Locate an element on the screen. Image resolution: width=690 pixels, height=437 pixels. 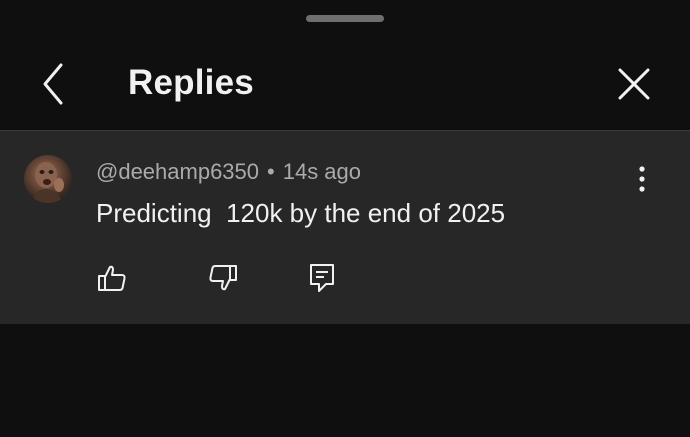
comment-meta: @deehamp6350 • 14s ago is located at coordinates (228, 172).